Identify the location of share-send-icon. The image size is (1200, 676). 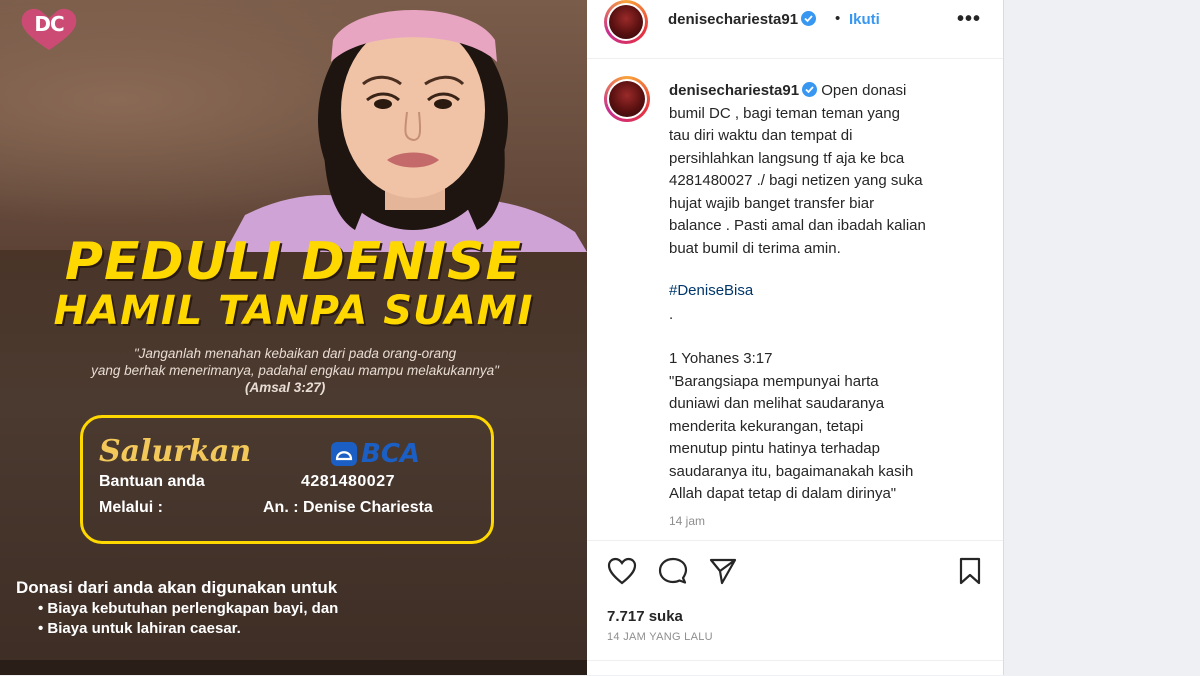
(723, 573).